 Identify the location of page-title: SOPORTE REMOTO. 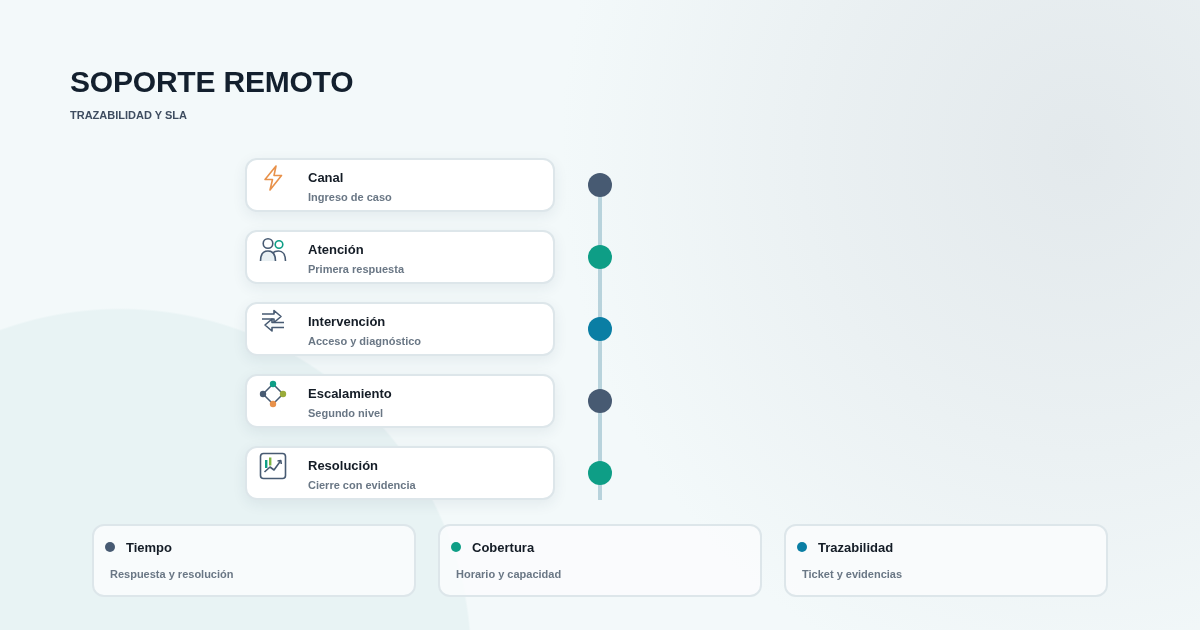
(212, 82).